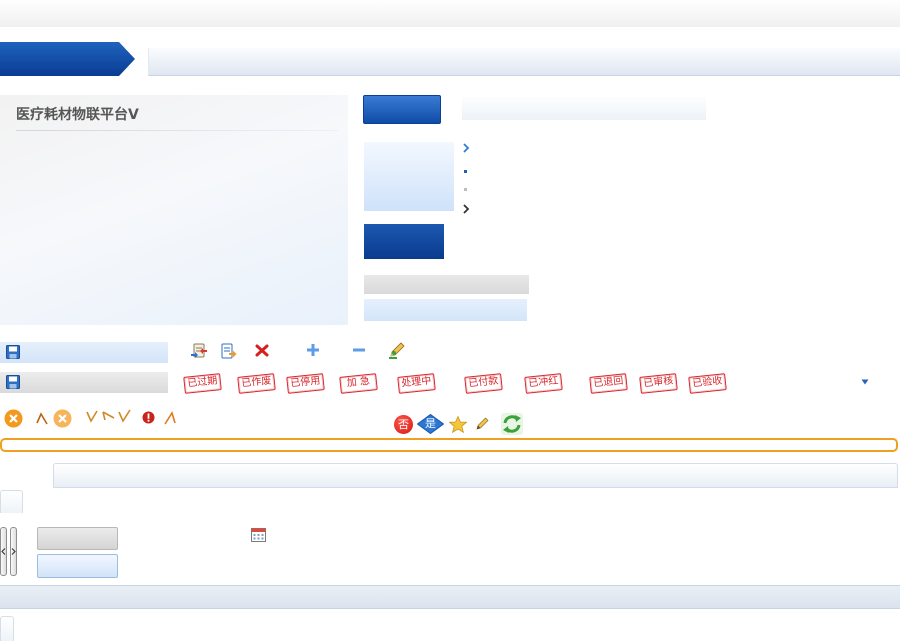 The height and width of the screenshot is (641, 900). What do you see at coordinates (124, 416) in the screenshot?
I see `check-icon` at bounding box center [124, 416].